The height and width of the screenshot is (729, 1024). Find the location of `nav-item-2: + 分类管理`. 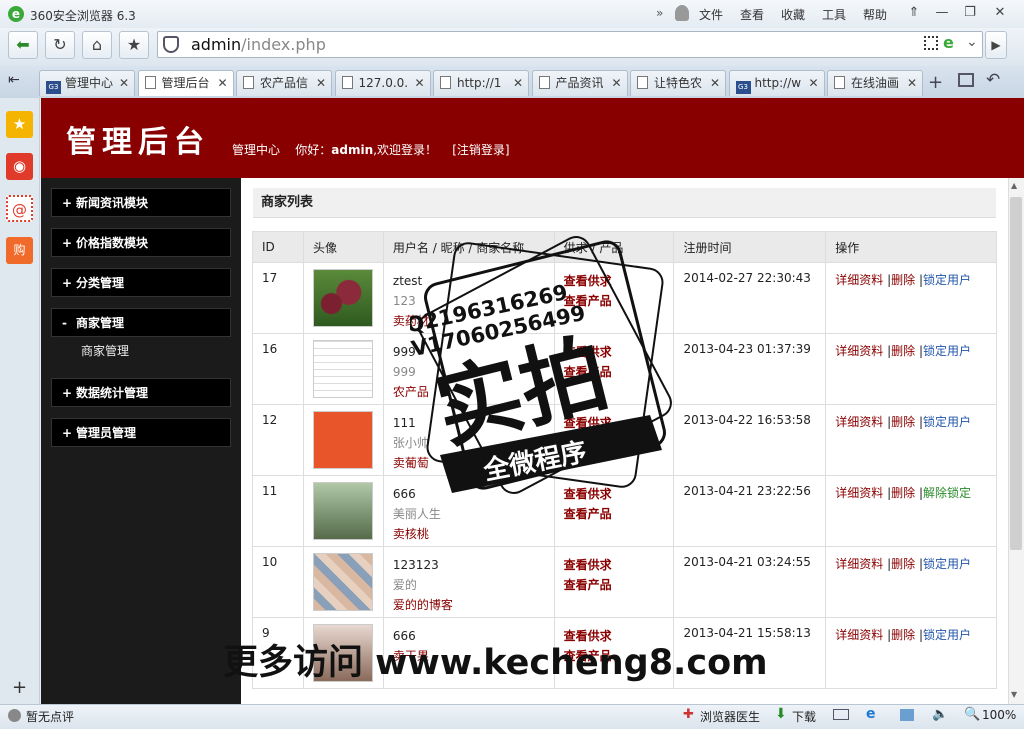

nav-item-2: + 分类管理 is located at coordinates (141, 282).